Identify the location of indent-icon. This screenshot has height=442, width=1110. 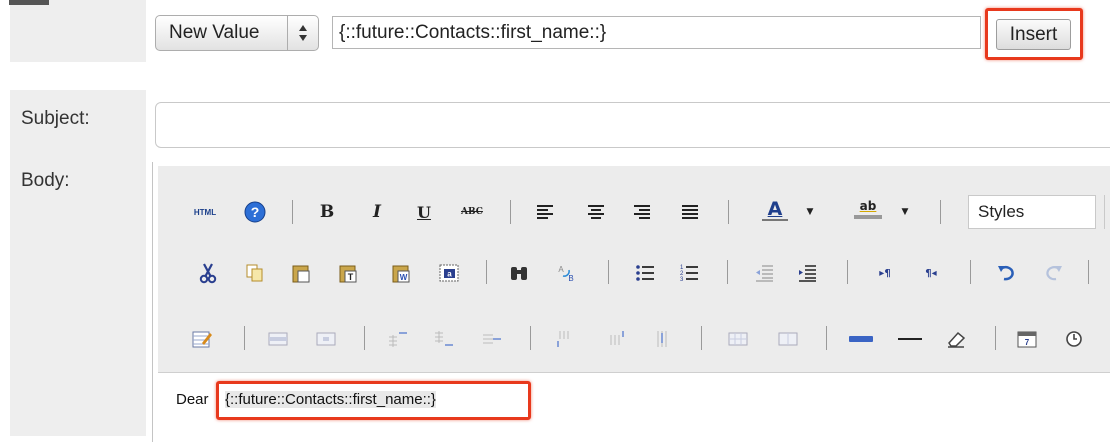
(807, 273).